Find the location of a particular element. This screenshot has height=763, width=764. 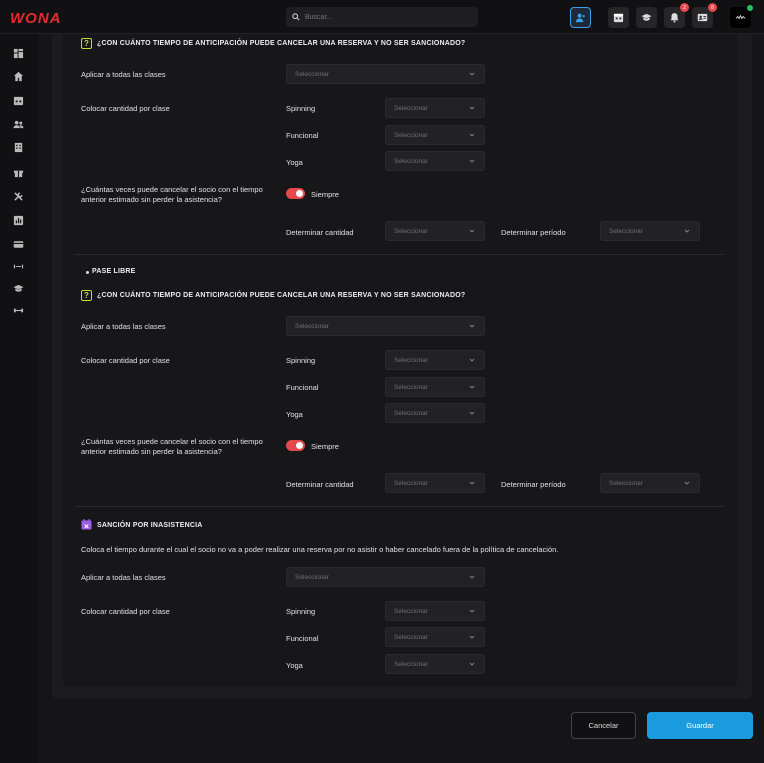

sidebar-item-access is located at coordinates (18, 266).